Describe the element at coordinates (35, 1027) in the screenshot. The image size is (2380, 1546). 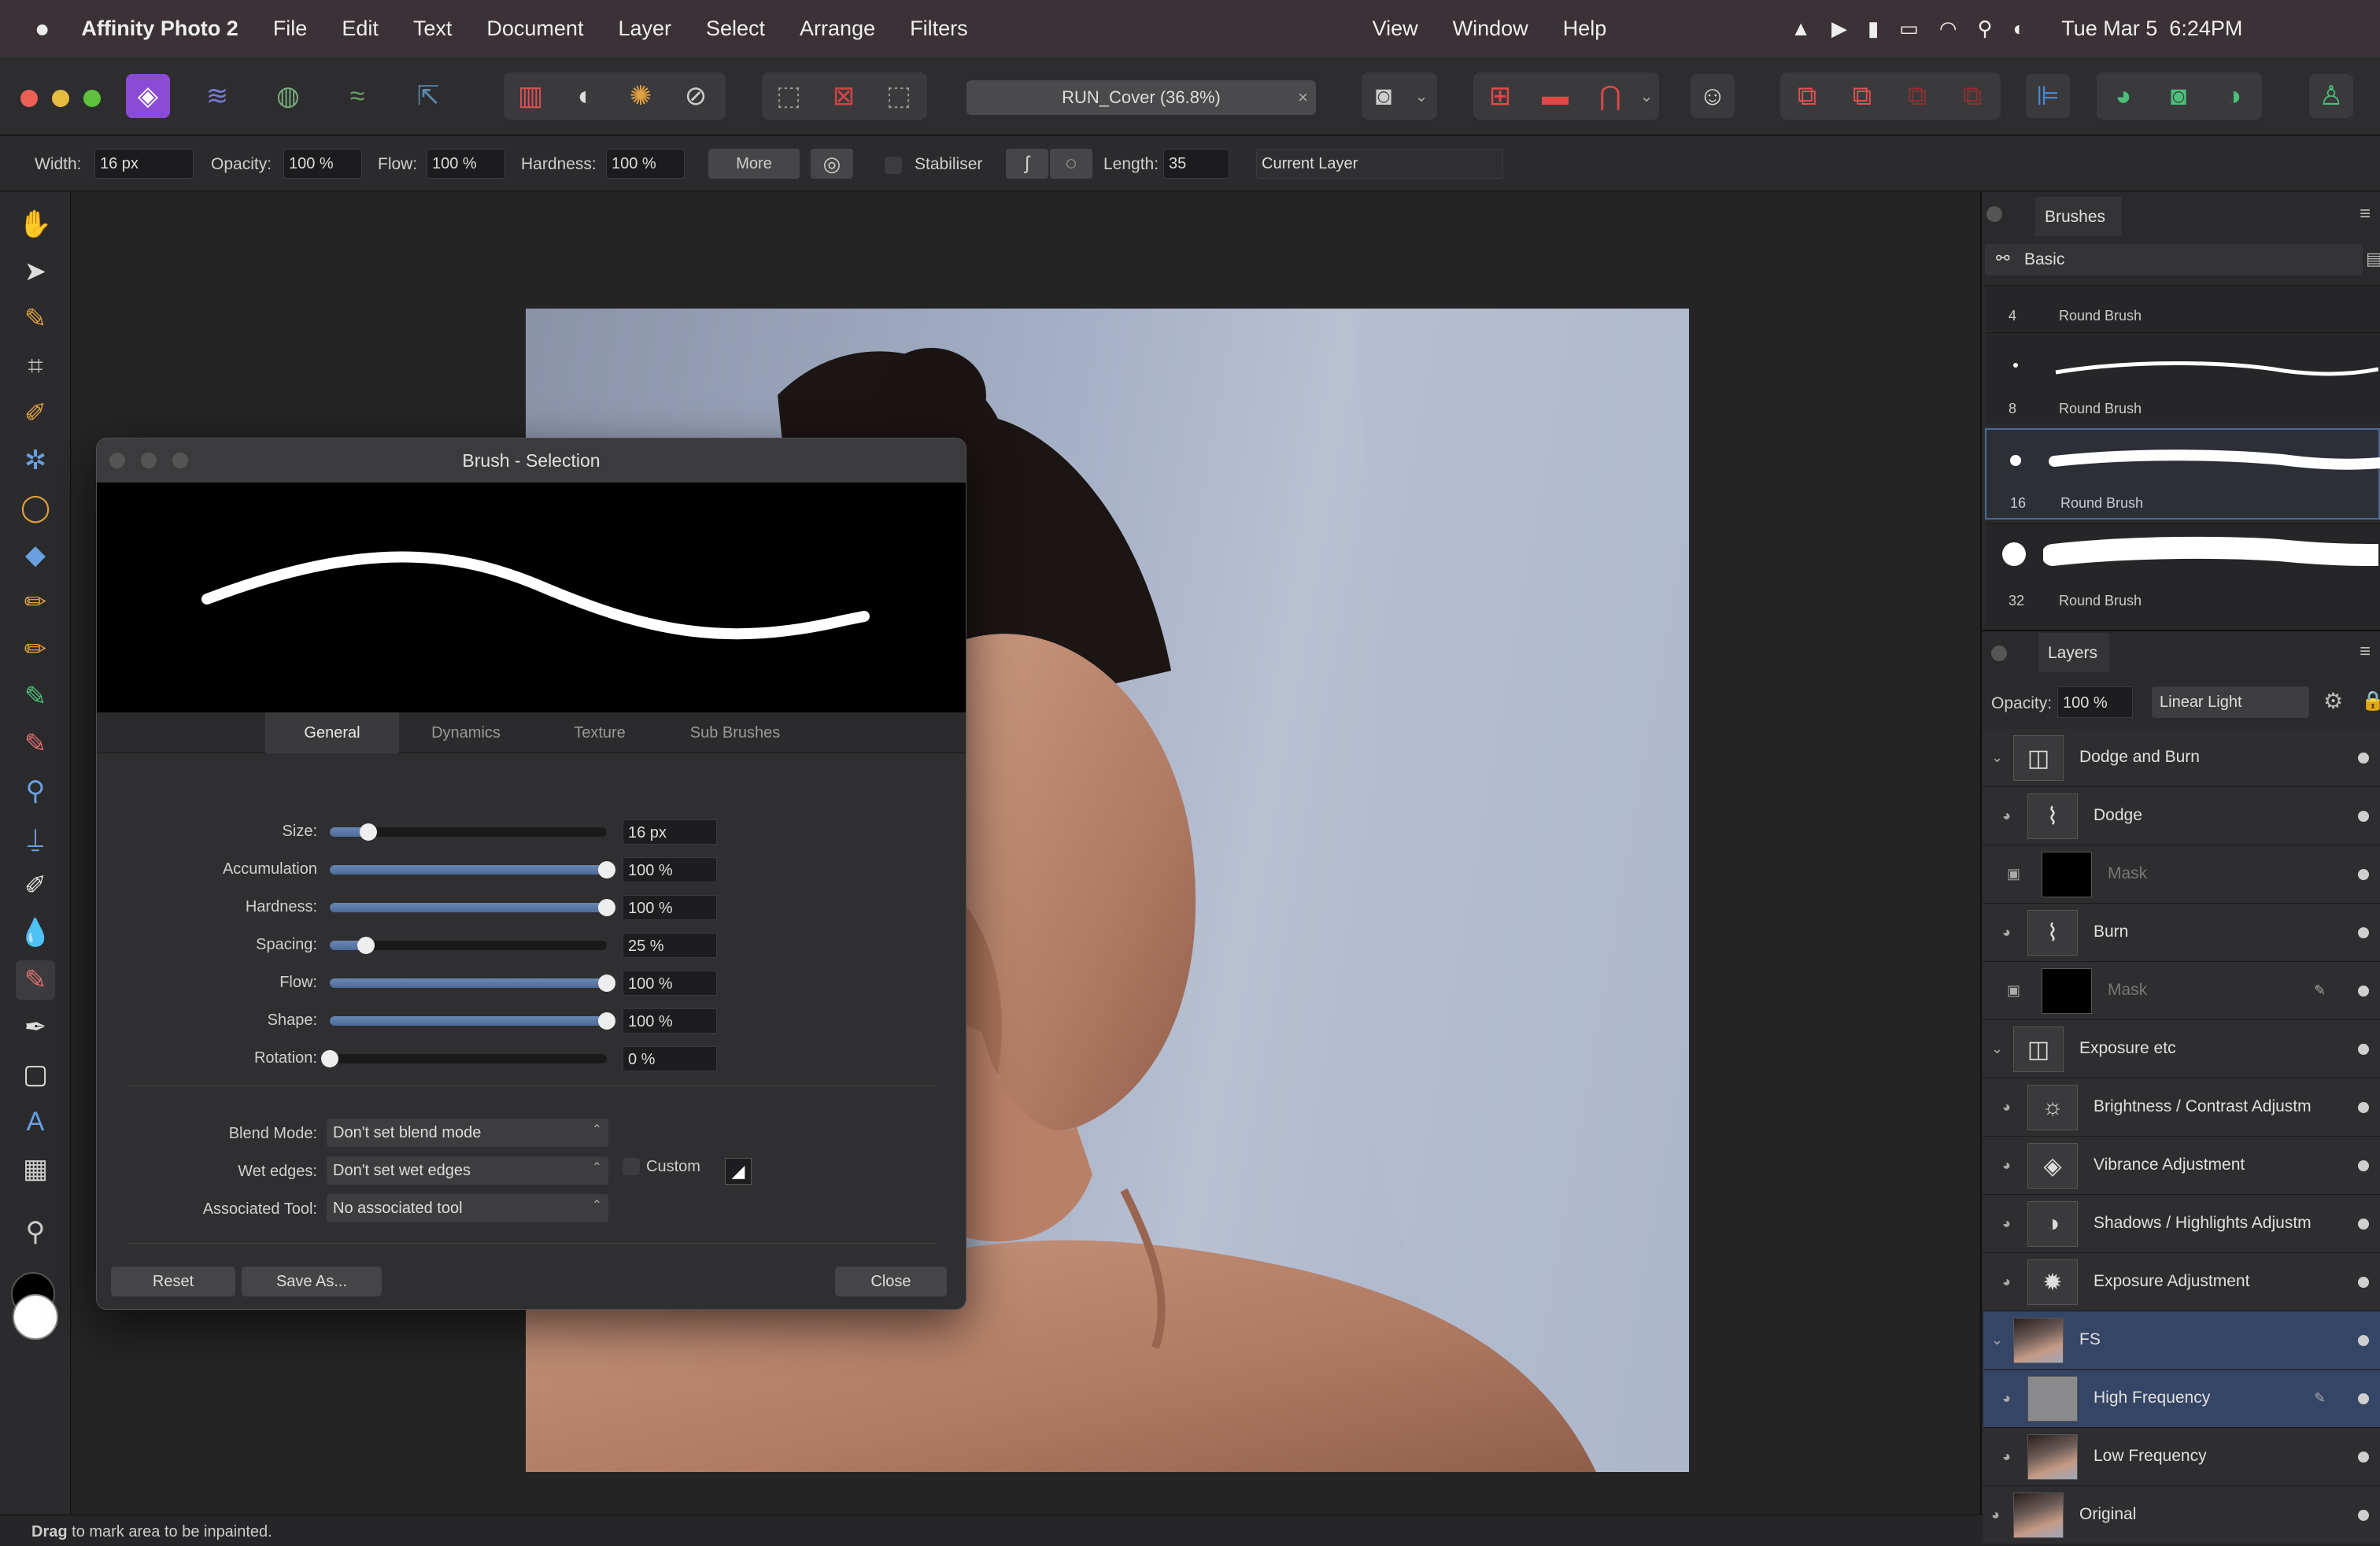
I see `pen-tool-icon: ✒` at that location.